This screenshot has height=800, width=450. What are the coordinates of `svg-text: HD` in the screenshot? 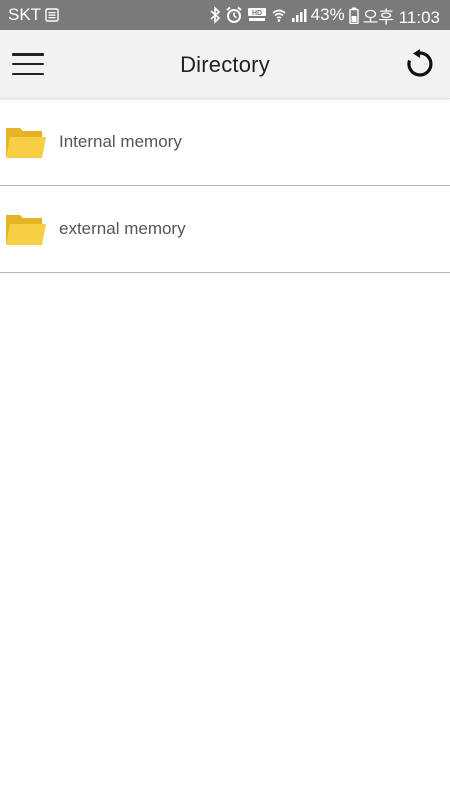 It's located at (257, 13).